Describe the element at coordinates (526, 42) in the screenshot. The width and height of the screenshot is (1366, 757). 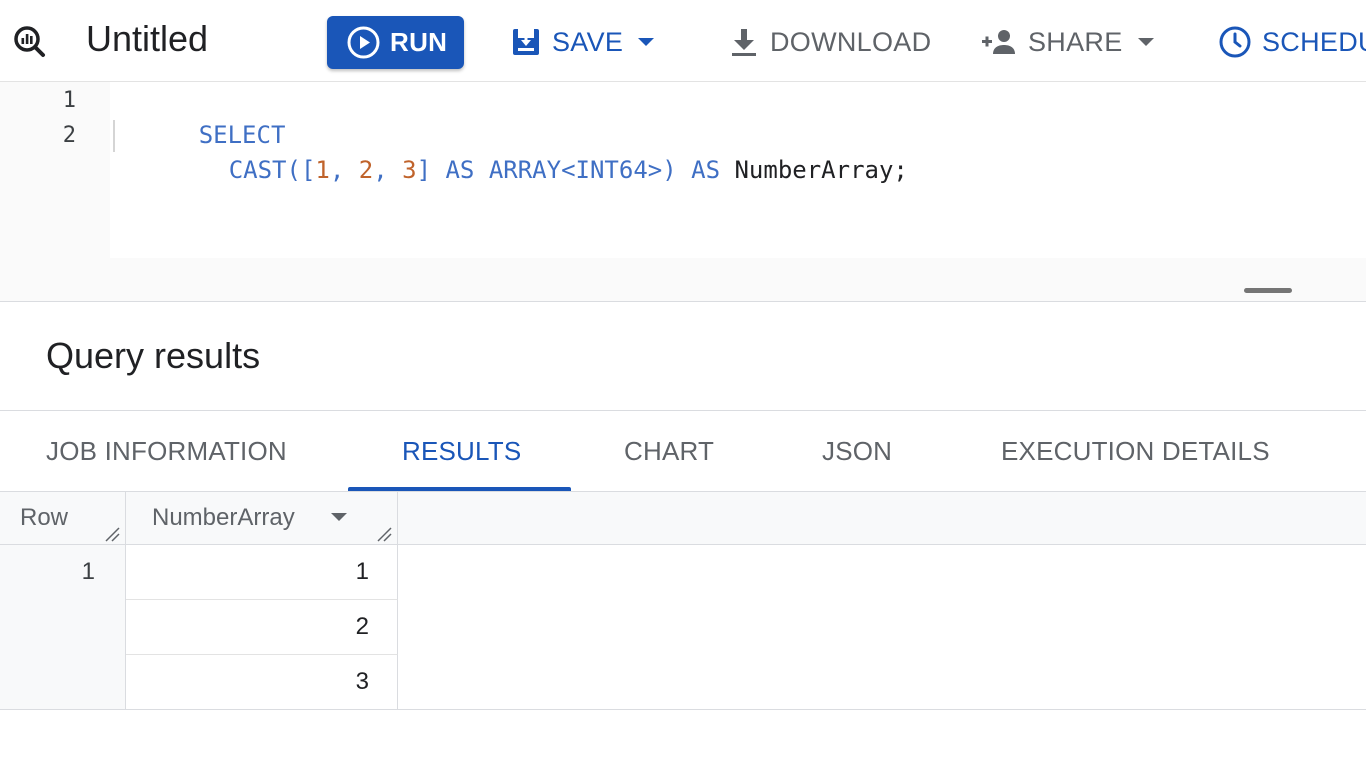
I see `save-icon` at that location.